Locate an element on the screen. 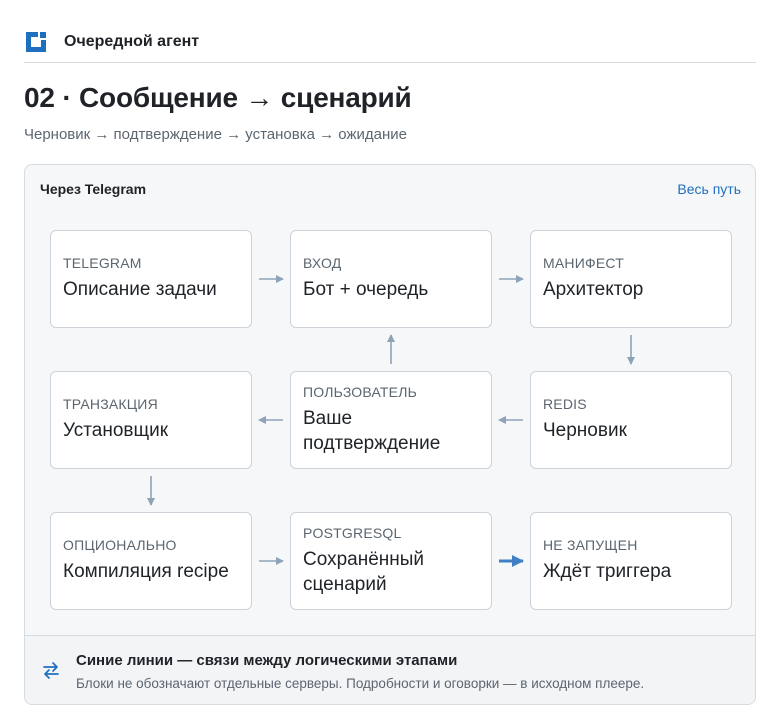  node-tag: TELEGRAM is located at coordinates (102, 263).